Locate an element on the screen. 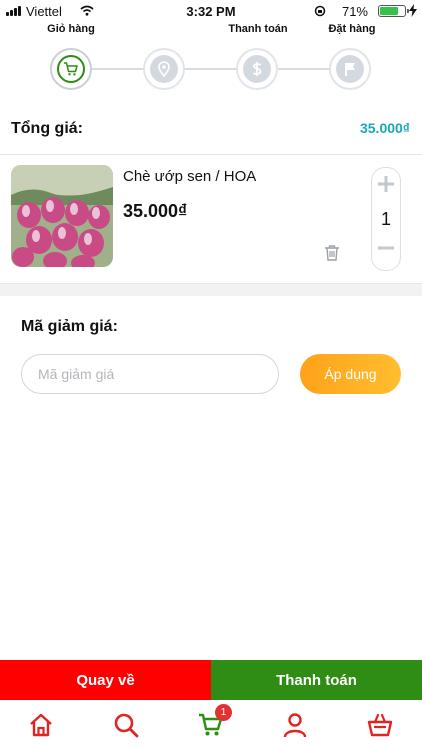  step-cart is located at coordinates (71, 69).